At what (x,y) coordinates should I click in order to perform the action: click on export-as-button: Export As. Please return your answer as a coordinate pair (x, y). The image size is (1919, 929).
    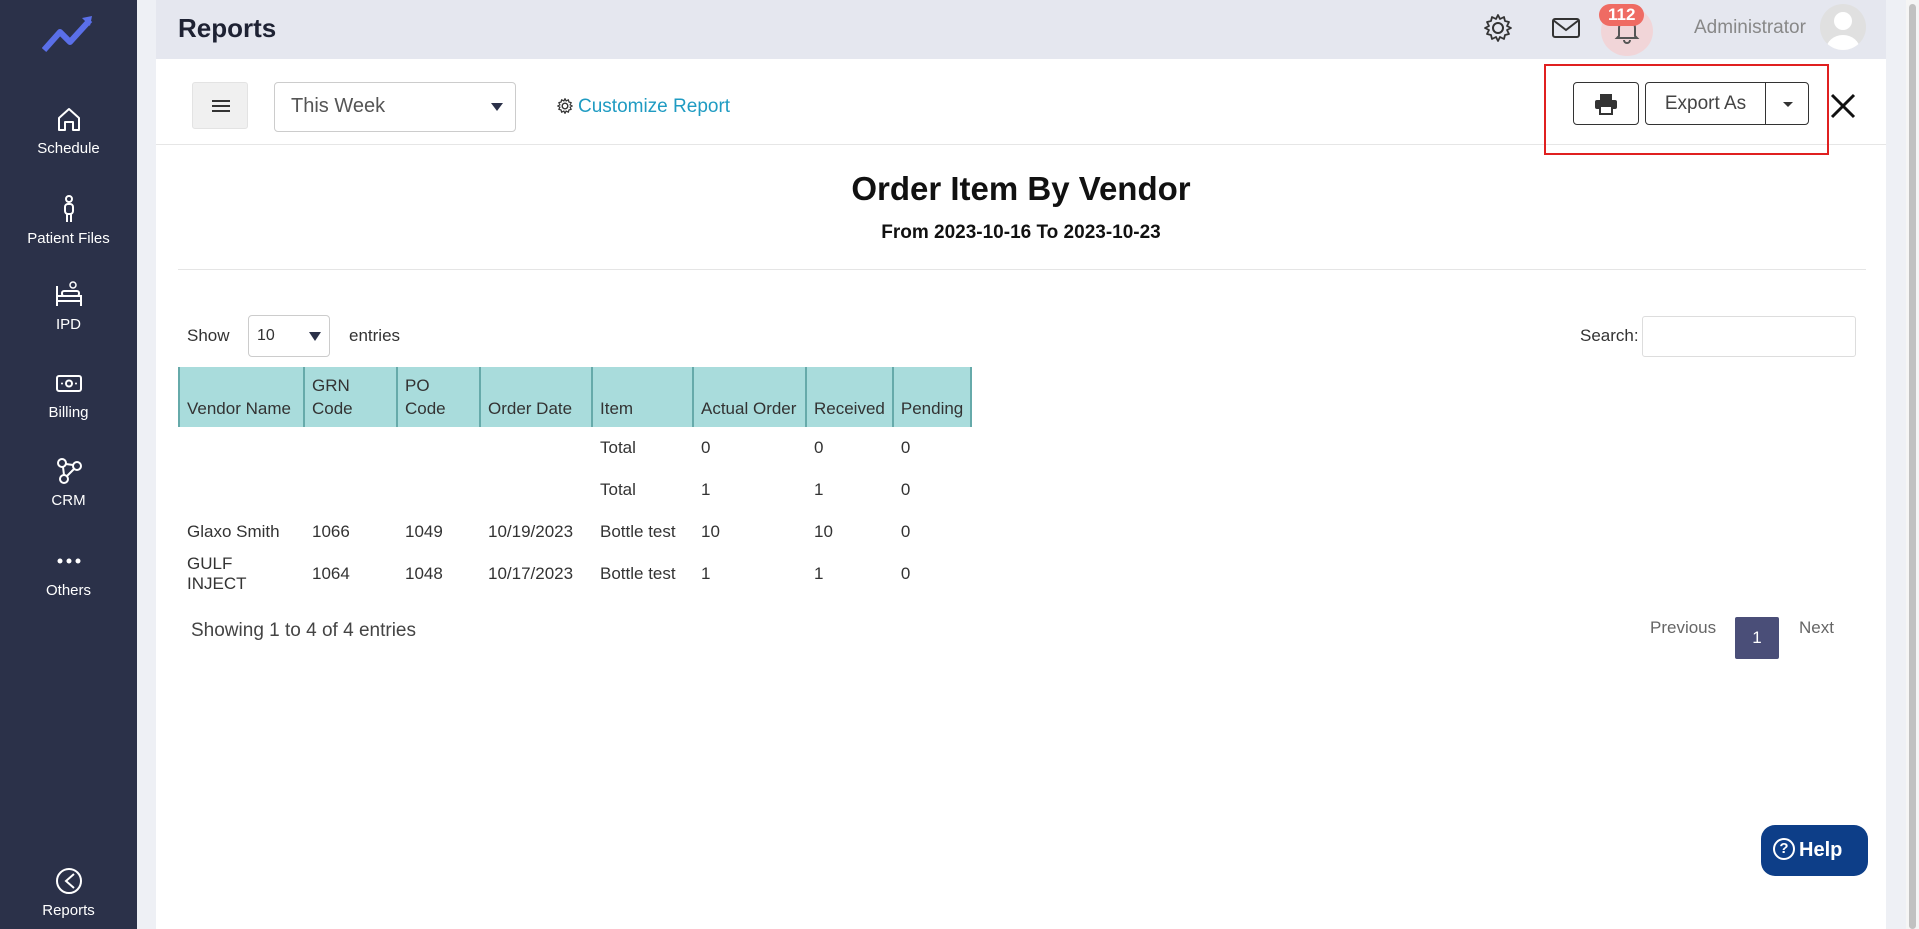
    Looking at the image, I should click on (1705, 103).